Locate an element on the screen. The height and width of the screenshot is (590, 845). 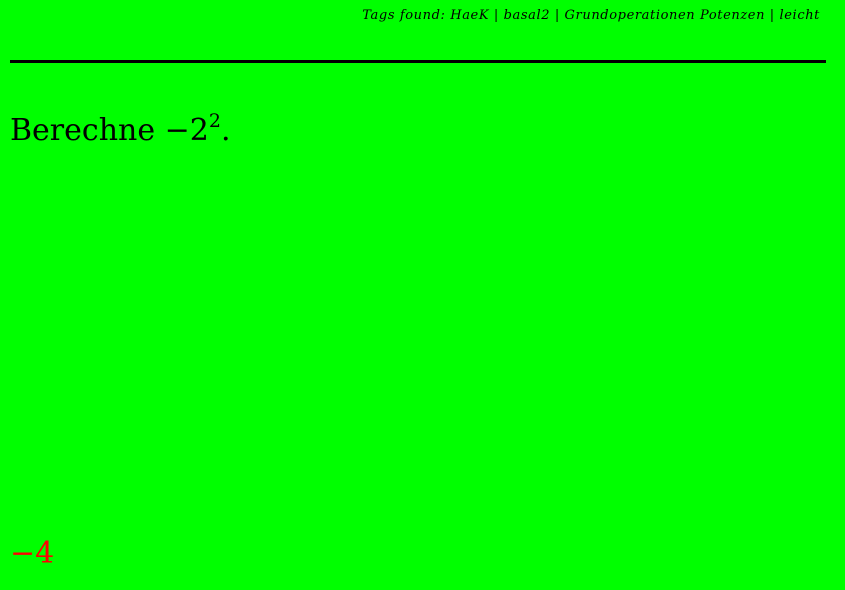
answer-text: −4 is located at coordinates (32, 553).